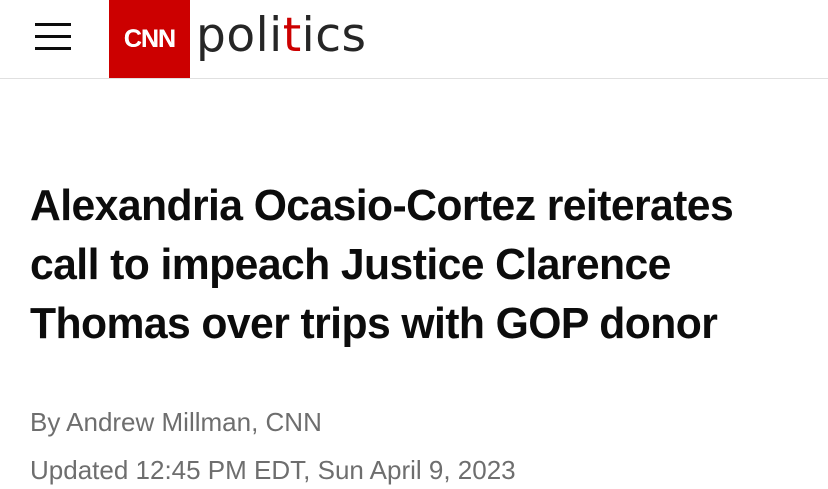  What do you see at coordinates (194, 422) in the screenshot?
I see `author-link: Andrew Millman, CNN` at bounding box center [194, 422].